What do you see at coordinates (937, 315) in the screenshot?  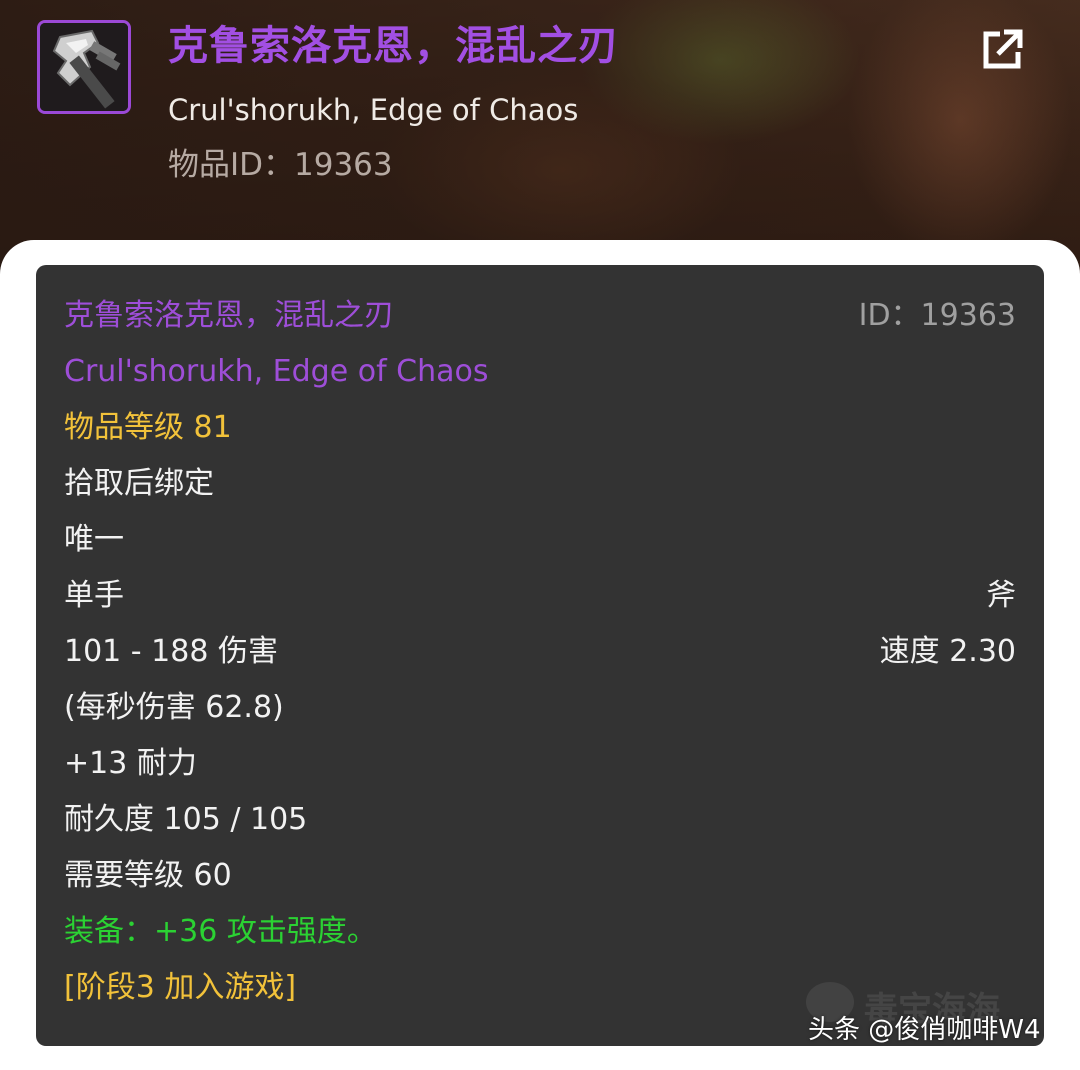 I see `tooltip-item-id: ID：19363` at bounding box center [937, 315].